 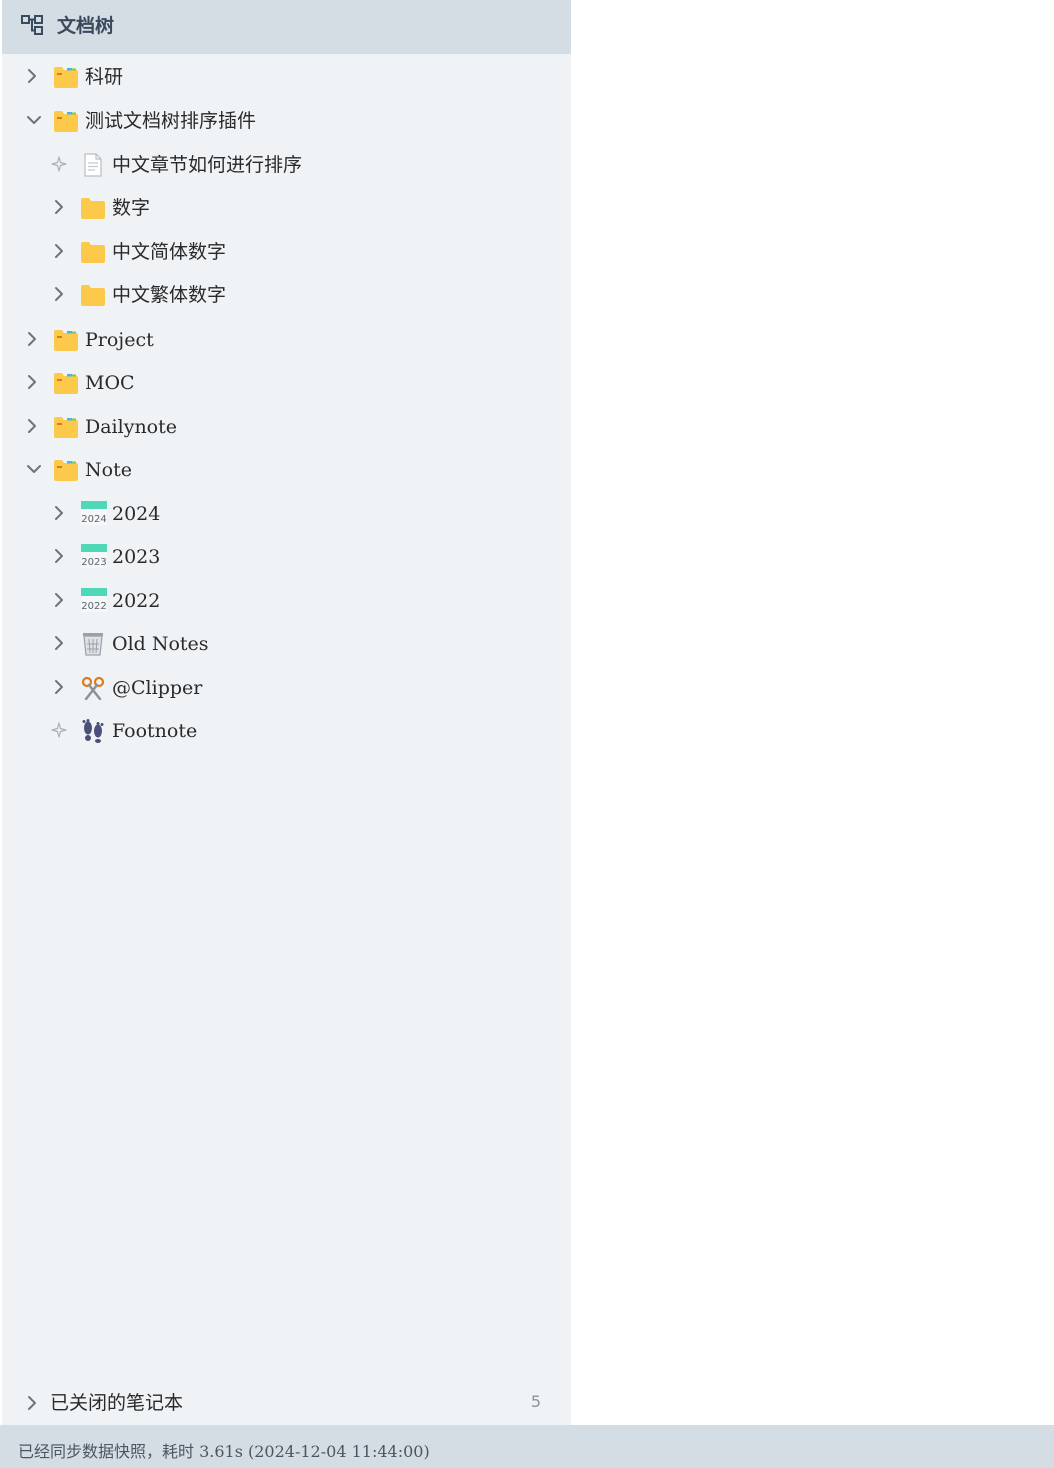 I want to click on tree-item-label: Footnote, so click(x=155, y=731).